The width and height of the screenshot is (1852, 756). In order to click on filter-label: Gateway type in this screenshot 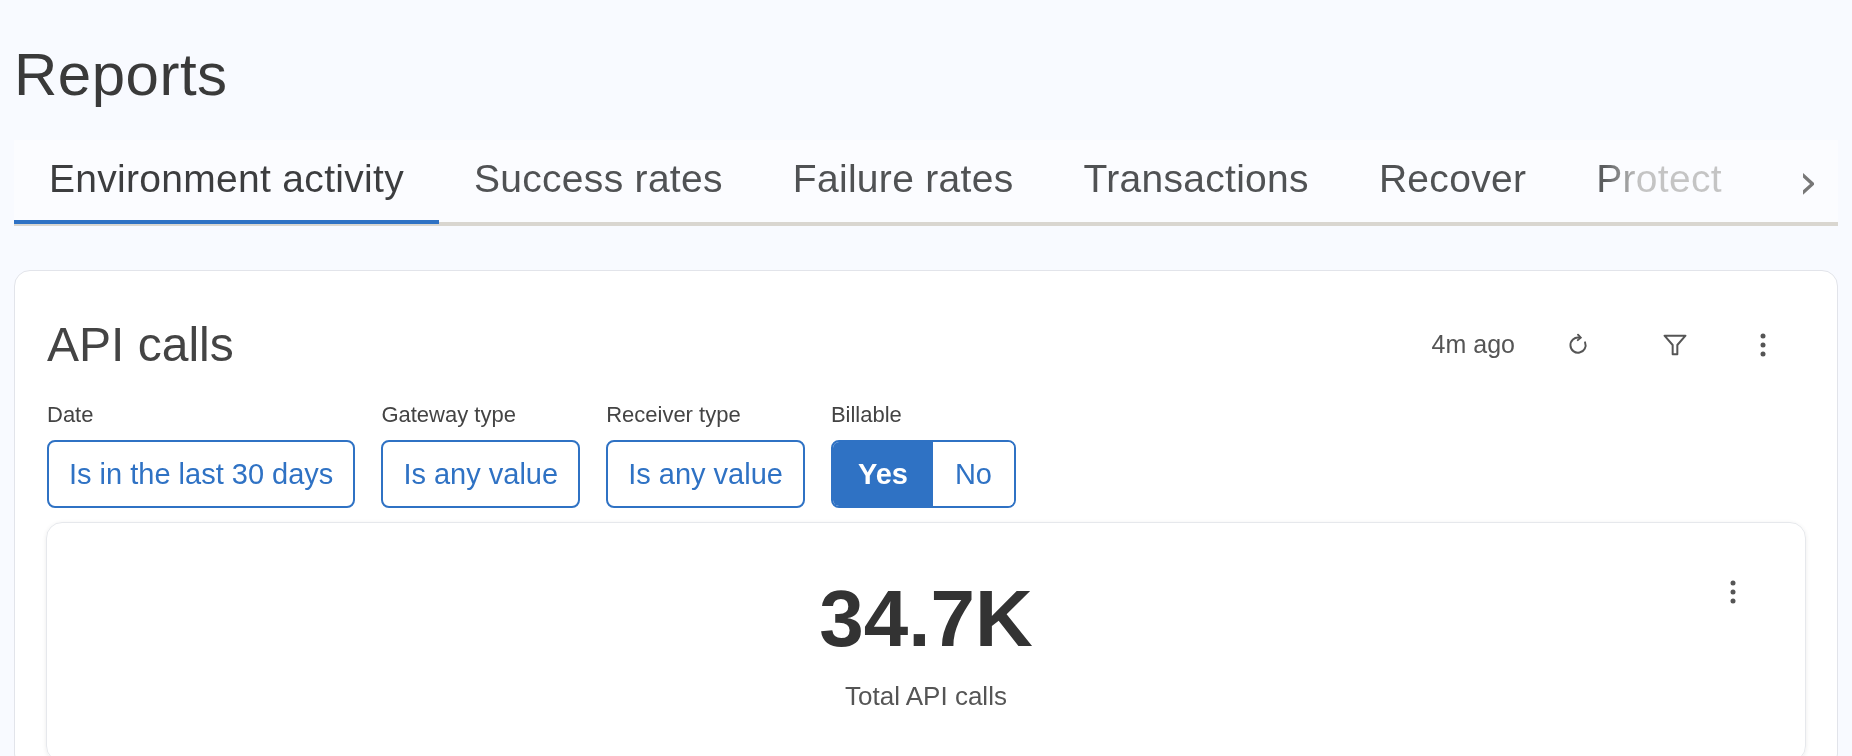, I will do `click(448, 415)`.